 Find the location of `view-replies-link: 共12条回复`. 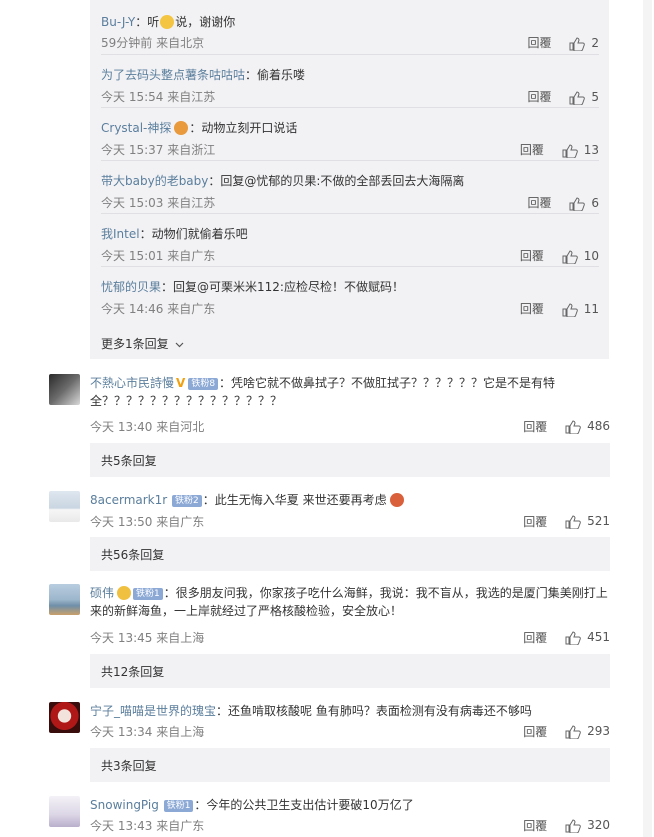

view-replies-link: 共12条回复 is located at coordinates (350, 671).